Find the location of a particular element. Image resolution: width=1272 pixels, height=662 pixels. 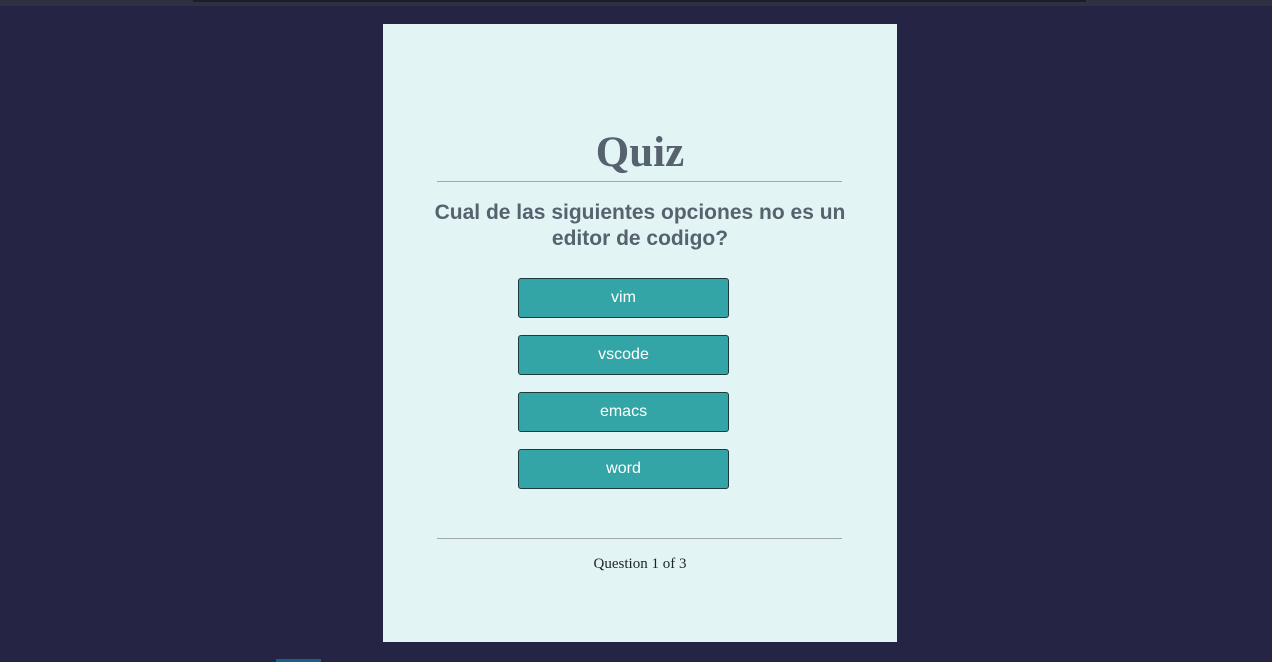

answer-option-vim: vim is located at coordinates (623, 298).